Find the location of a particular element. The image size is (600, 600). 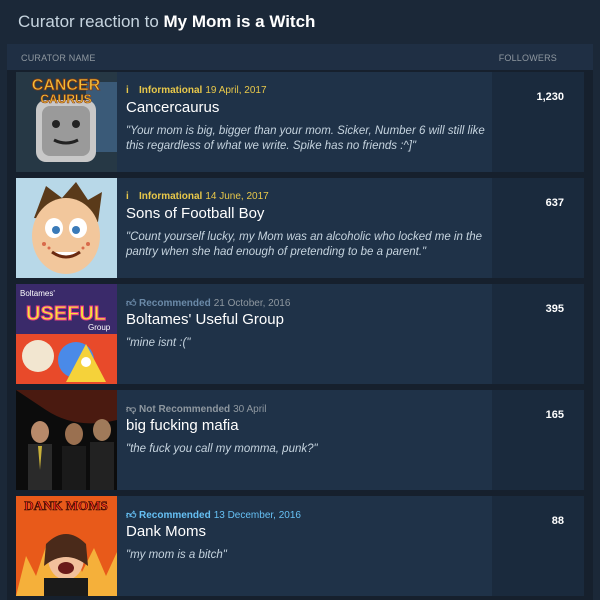

curator-name-column-header: CURATOR NAME is located at coordinates (58, 58).